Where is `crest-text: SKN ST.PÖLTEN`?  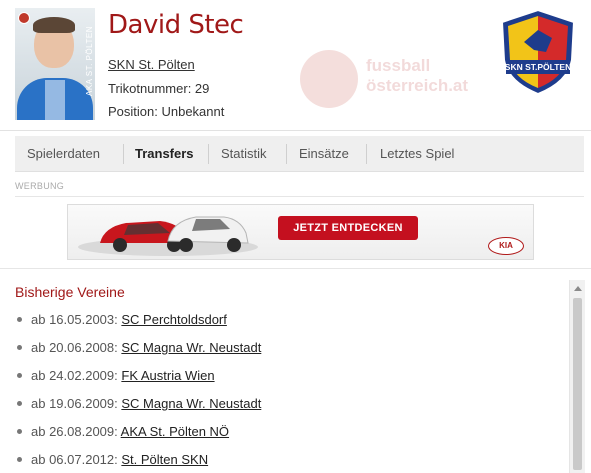
crest-text: SKN ST.PÖLTEN is located at coordinates (538, 67).